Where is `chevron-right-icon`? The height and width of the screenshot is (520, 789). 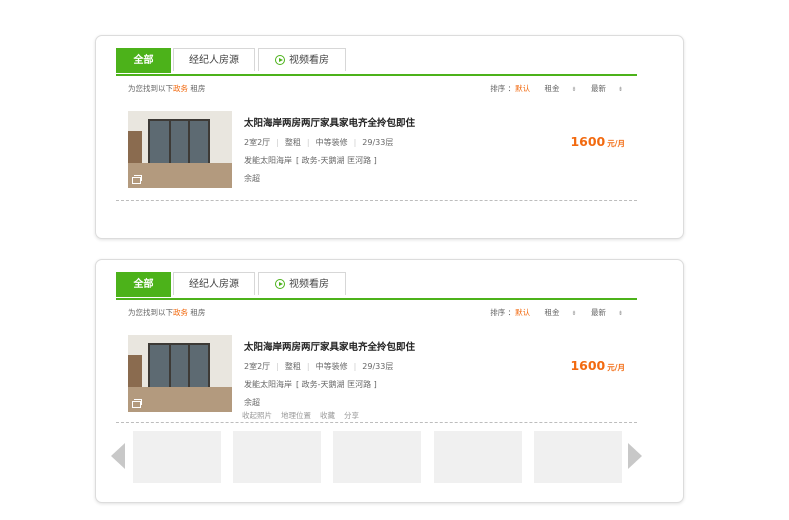
chevron-right-icon is located at coordinates (635, 456).